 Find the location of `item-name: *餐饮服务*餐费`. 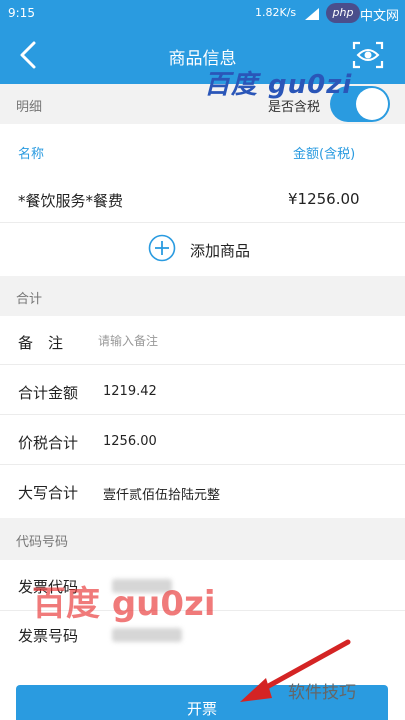

item-name: *餐饮服务*餐费 is located at coordinates (71, 201).